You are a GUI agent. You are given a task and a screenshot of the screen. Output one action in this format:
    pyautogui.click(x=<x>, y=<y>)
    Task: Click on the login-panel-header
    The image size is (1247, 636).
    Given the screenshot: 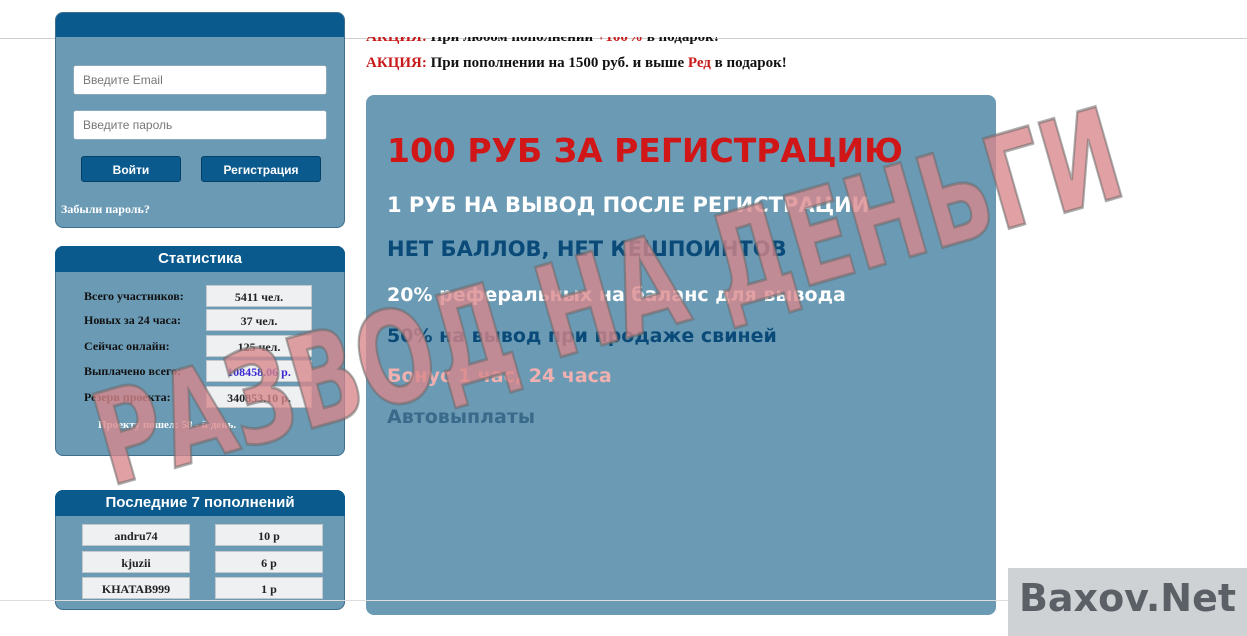 What is the action you would take?
    pyautogui.click(x=200, y=25)
    